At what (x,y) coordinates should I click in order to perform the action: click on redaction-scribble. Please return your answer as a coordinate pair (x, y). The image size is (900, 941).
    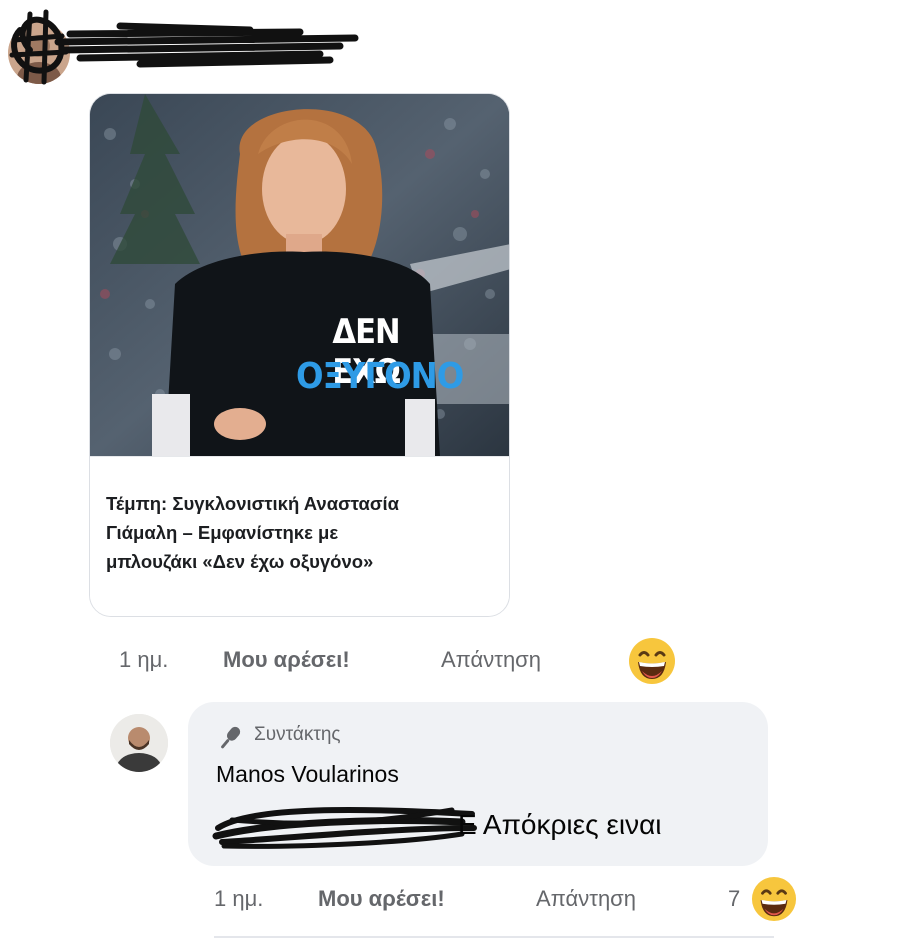
    Looking at the image, I should click on (344, 828).